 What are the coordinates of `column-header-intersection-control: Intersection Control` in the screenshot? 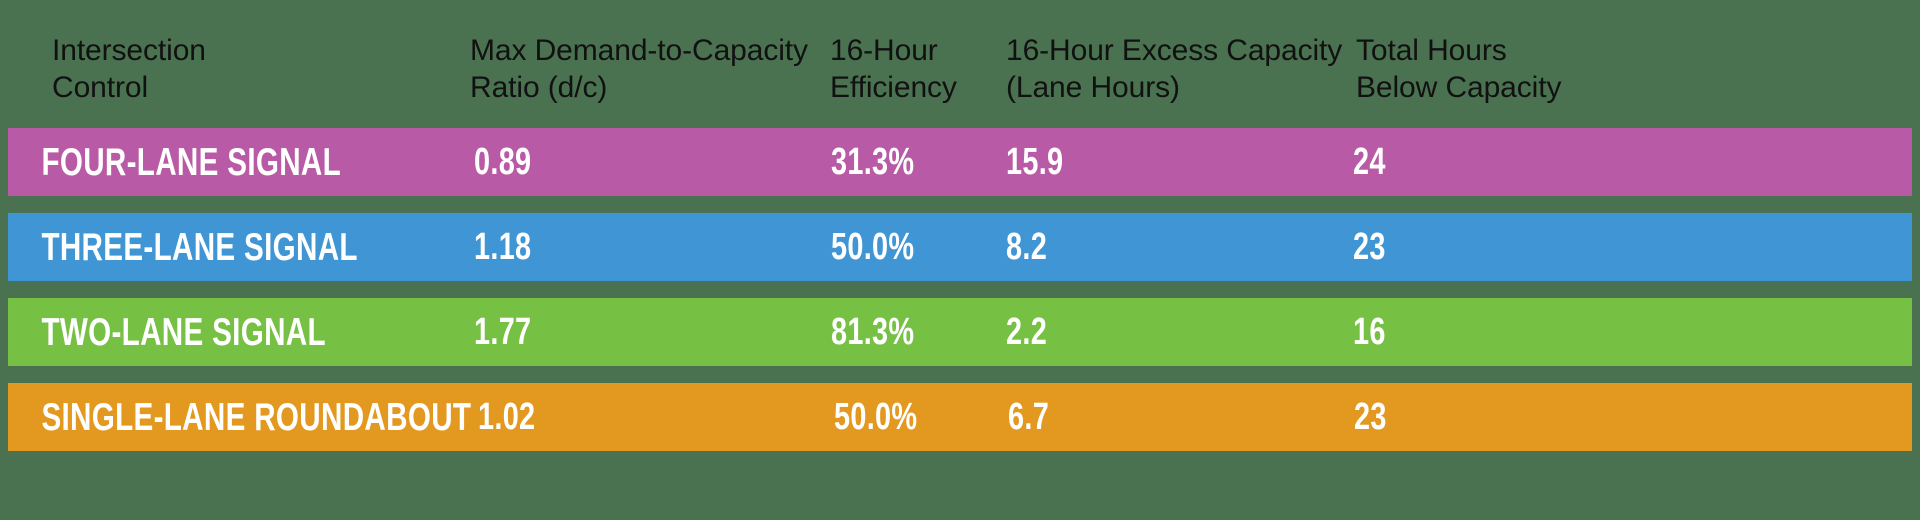 It's located at (129, 69).